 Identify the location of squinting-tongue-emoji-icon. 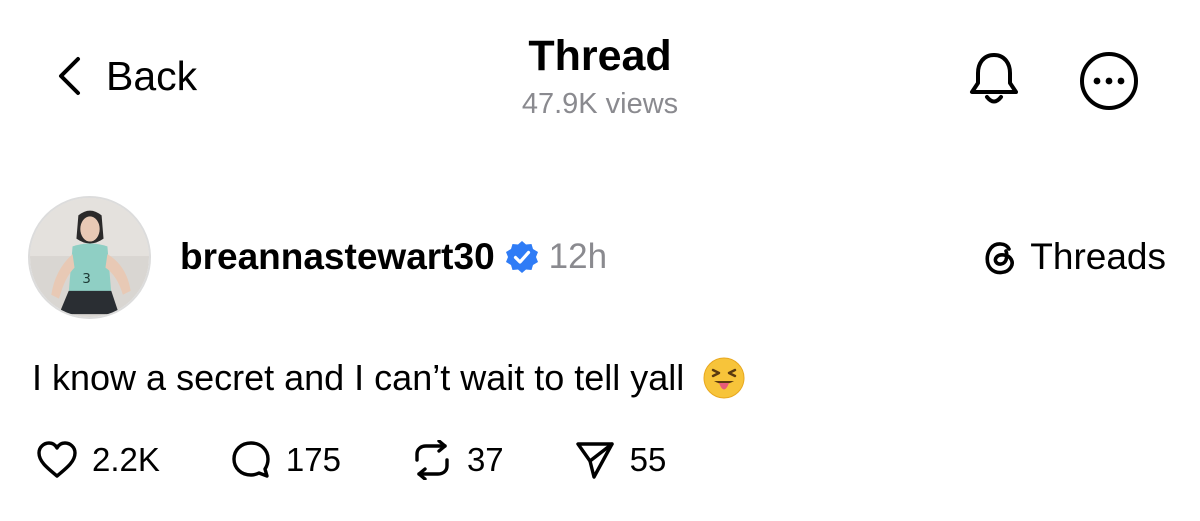
(724, 378).